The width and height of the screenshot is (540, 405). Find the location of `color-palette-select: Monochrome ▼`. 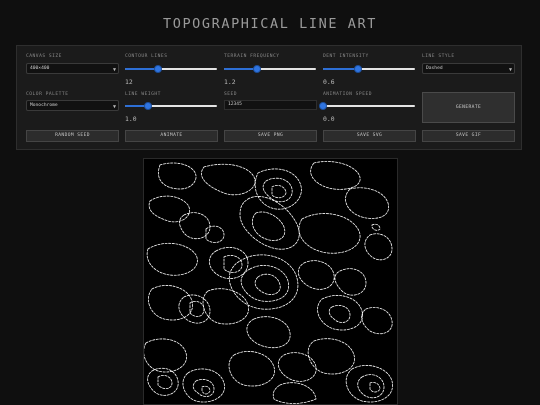

color-palette-select: Monochrome ▼ is located at coordinates (72, 105).